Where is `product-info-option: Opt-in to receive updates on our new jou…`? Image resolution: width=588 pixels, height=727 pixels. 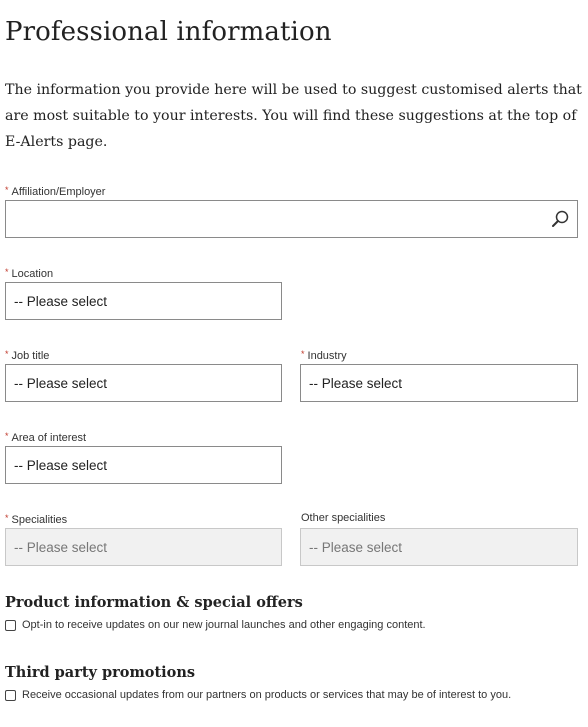
product-info-option: Opt-in to receive updates on our new jou… is located at coordinates (215, 625).